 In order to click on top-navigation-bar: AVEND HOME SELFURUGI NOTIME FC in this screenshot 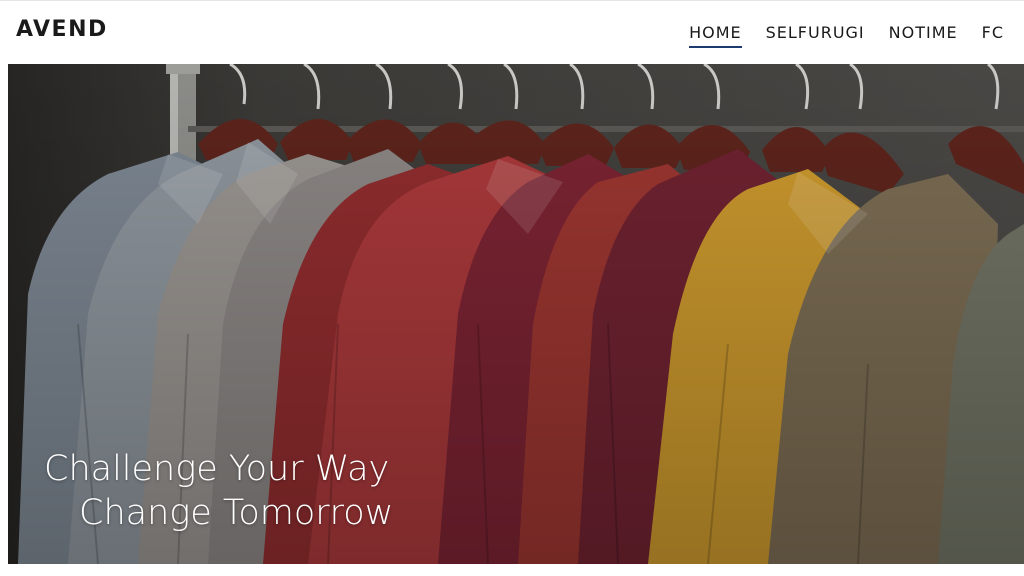, I will do `click(512, 32)`.